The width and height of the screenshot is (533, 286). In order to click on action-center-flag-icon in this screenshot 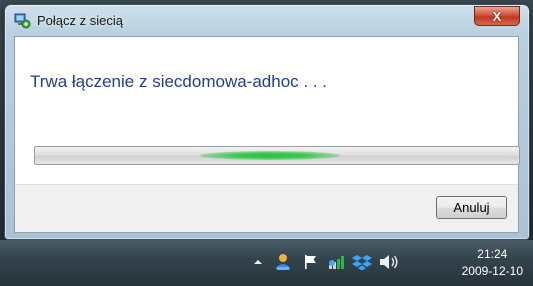, I will do `click(311, 262)`.